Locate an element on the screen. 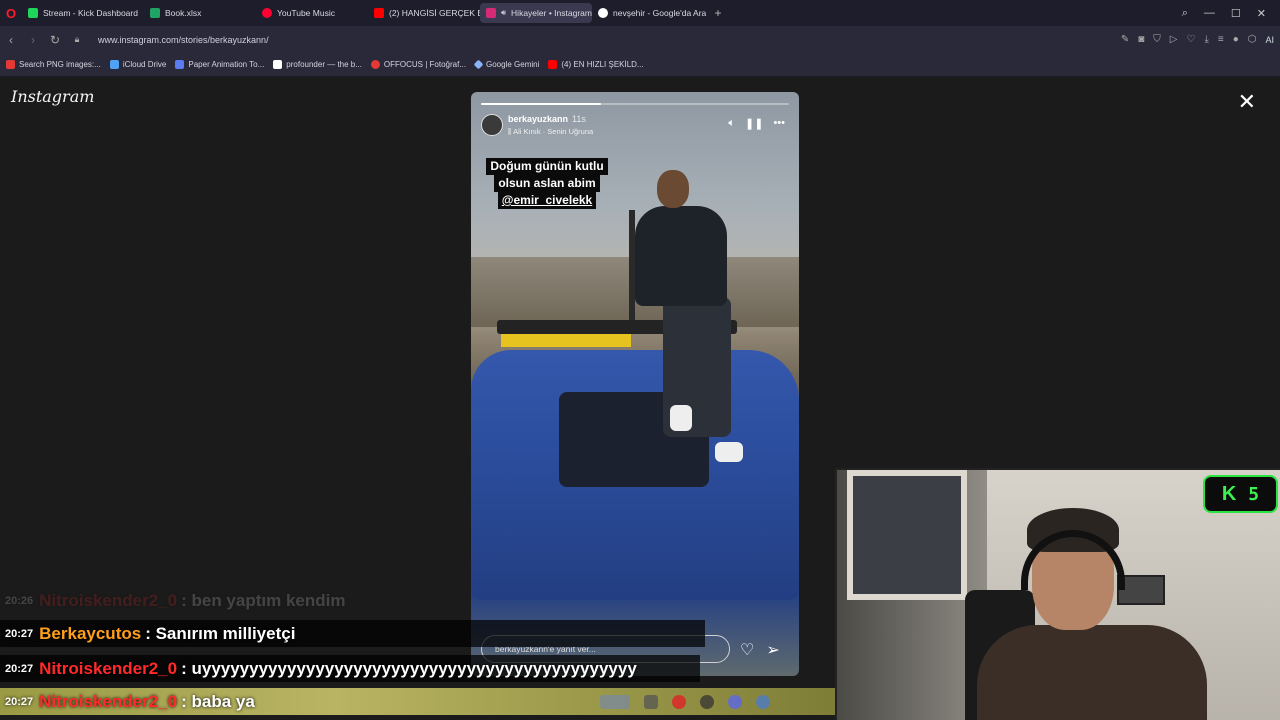 This screenshot has height=720, width=1280. icloud-icon is located at coordinates (114, 64).